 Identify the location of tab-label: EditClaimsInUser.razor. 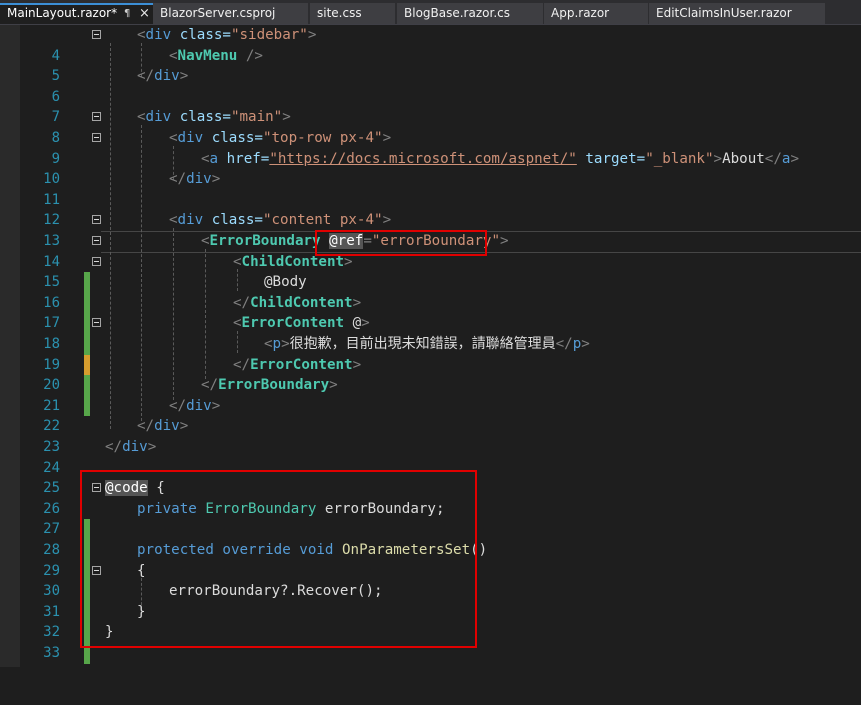
(724, 13).